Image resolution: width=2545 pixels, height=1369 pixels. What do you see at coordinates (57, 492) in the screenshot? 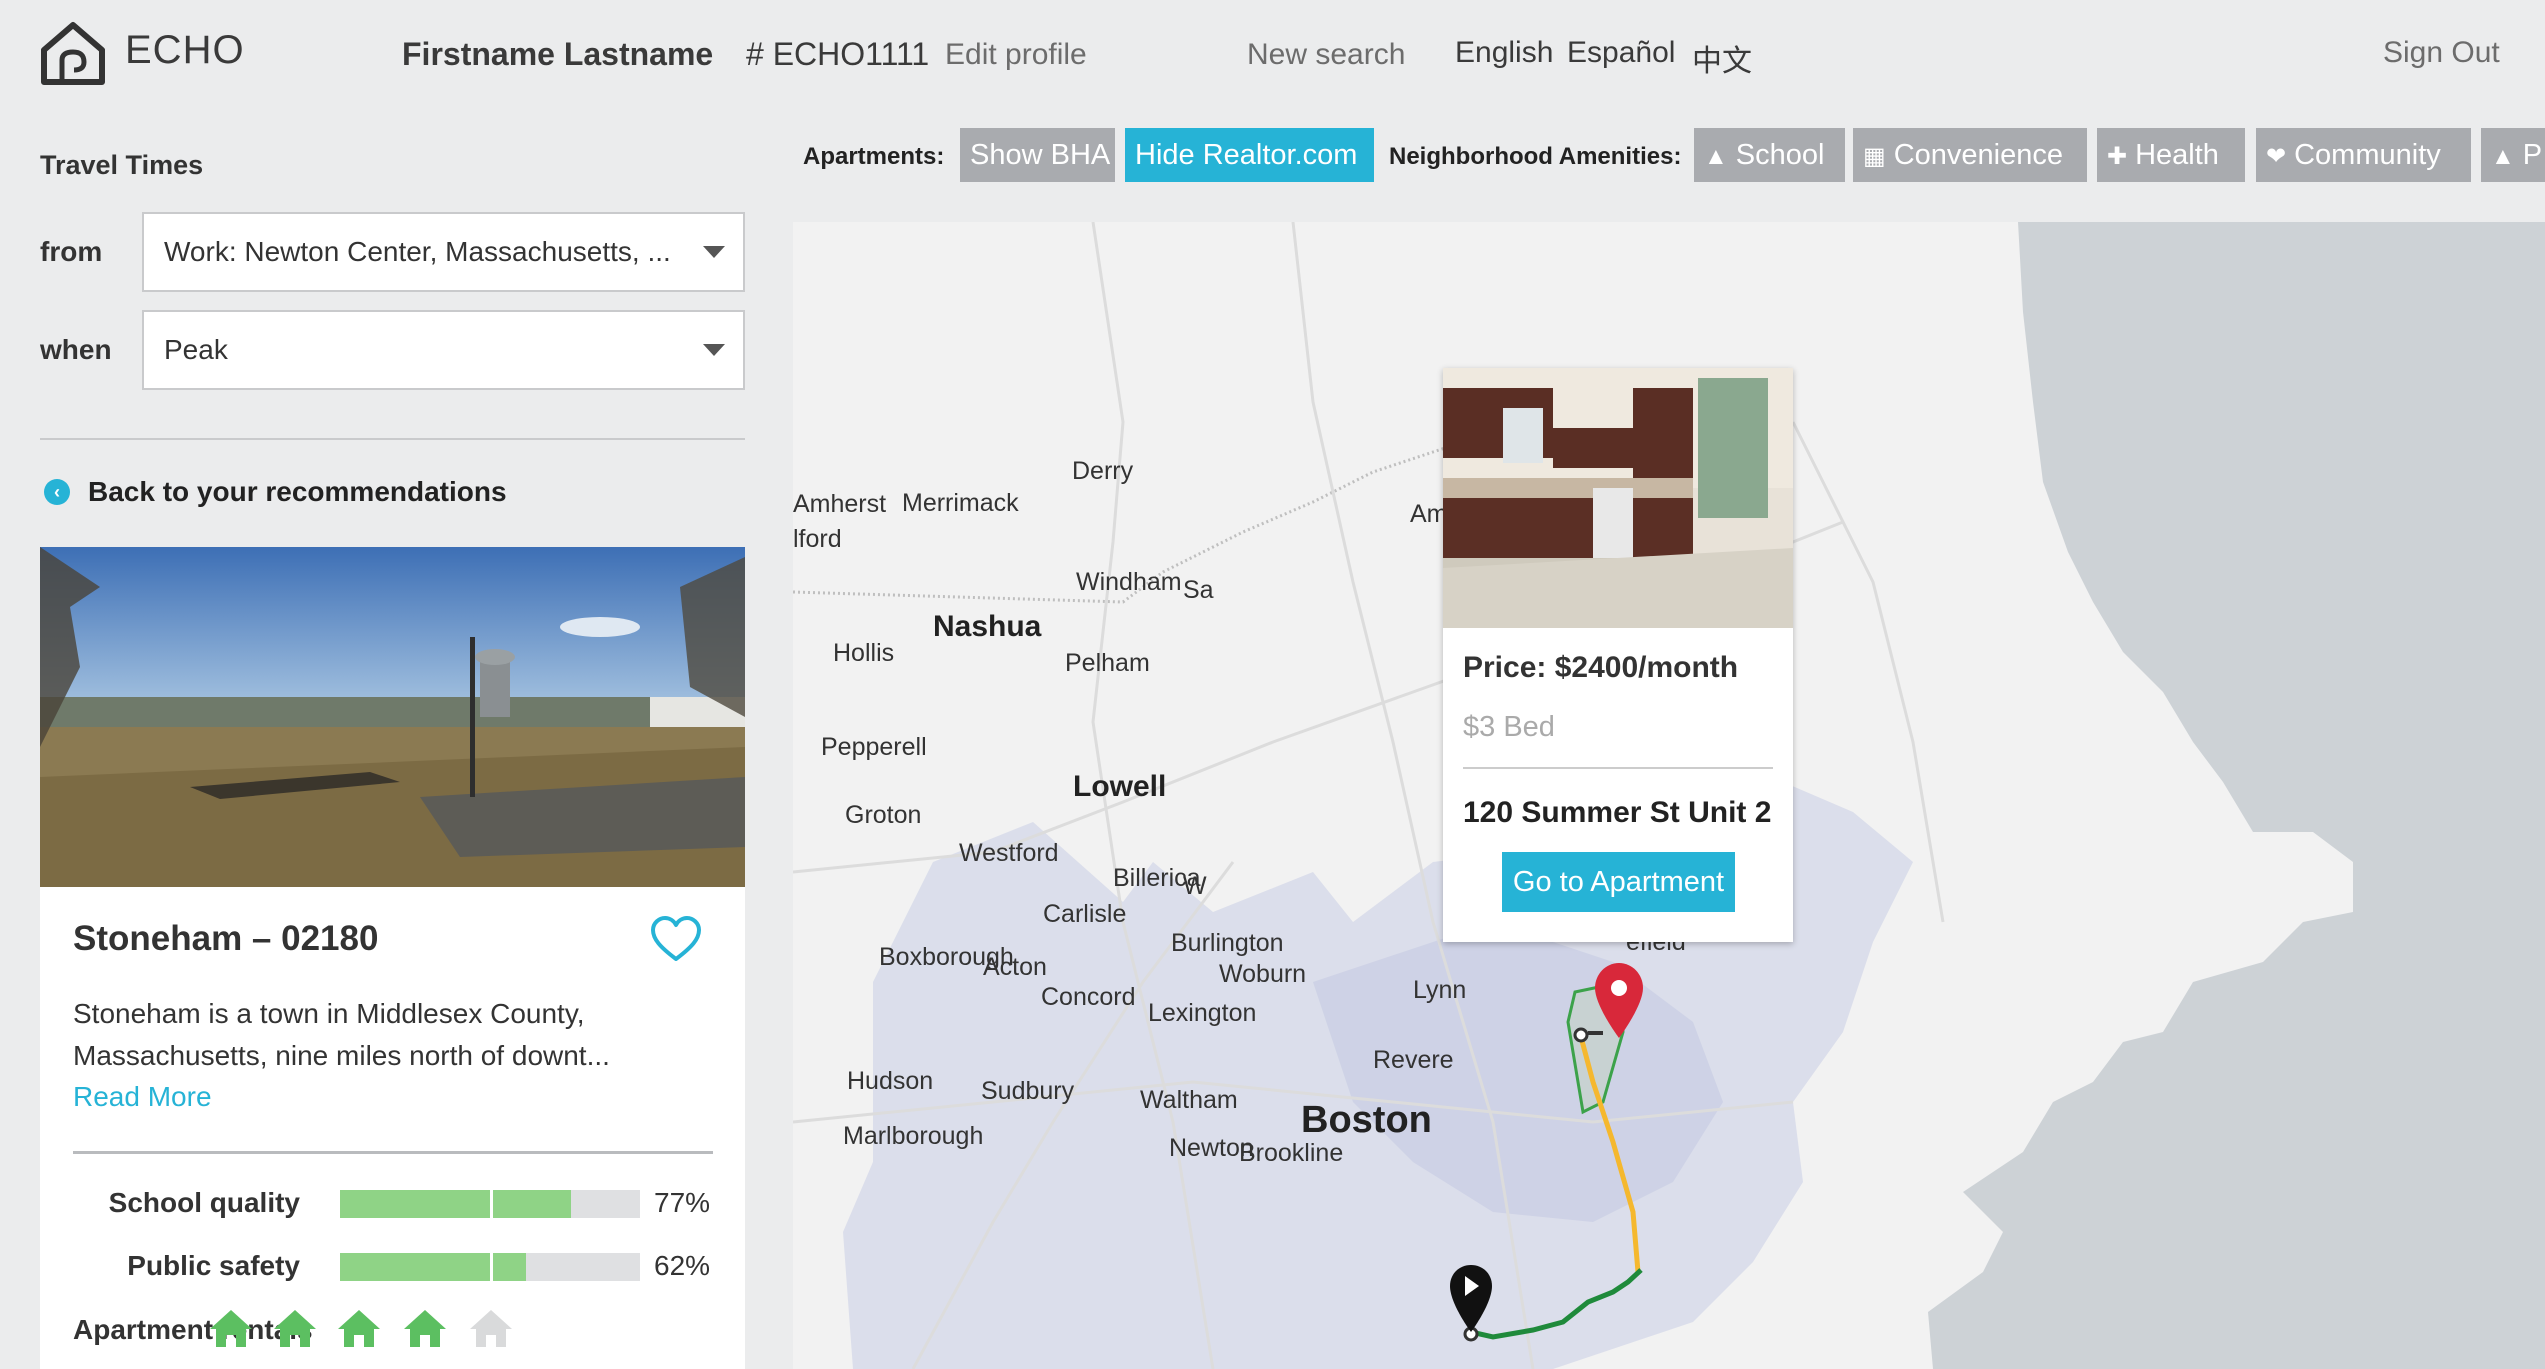
I see `chevron-left-icon: ‹` at bounding box center [57, 492].